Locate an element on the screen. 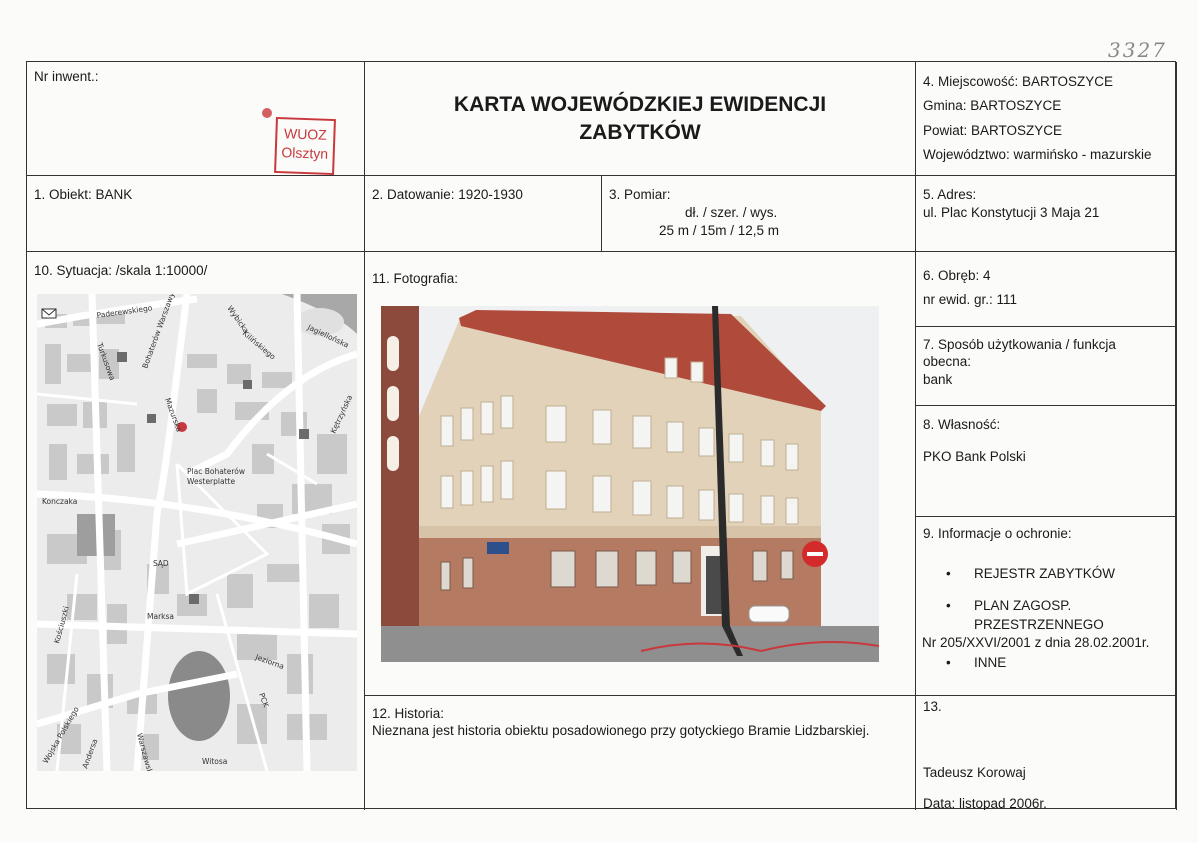  protection-list-other: INNE is located at coordinates (1046, 663).